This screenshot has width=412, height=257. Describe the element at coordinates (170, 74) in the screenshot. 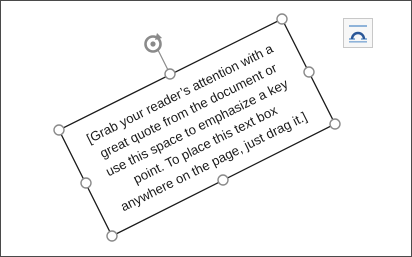

I see `resize-handle-top` at that location.